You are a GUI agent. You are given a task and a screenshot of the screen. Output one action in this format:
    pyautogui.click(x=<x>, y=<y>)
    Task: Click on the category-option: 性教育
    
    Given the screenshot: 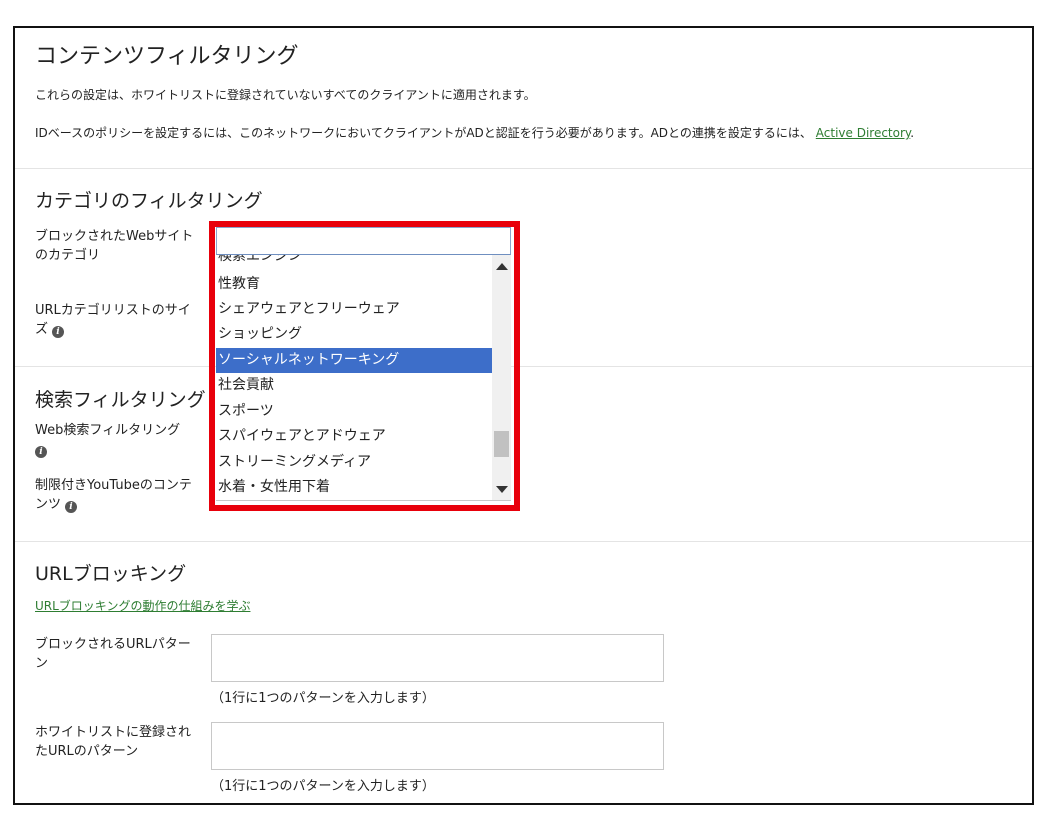 What is the action you would take?
    pyautogui.click(x=354, y=284)
    